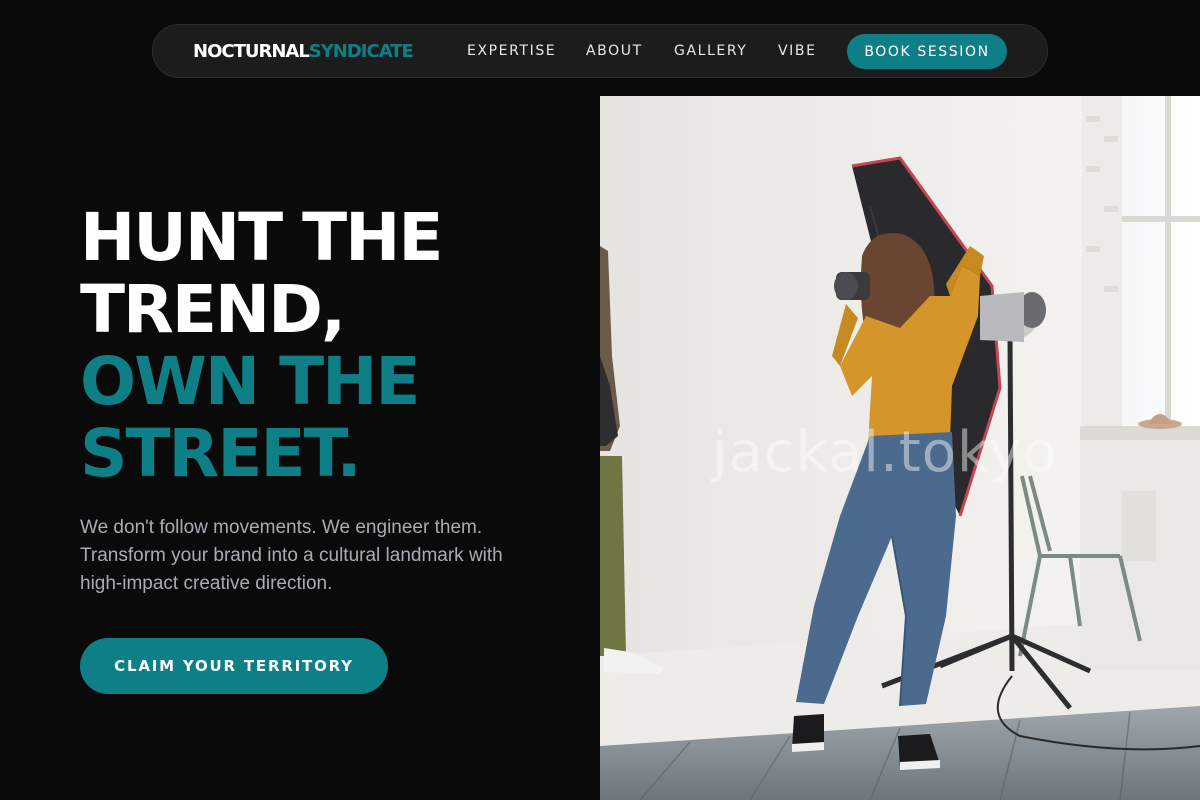 Image resolution: width=1200 pixels, height=800 pixels. I want to click on hero-headline: HUNT THE TREND, OWN THE STREET., so click(261, 345).